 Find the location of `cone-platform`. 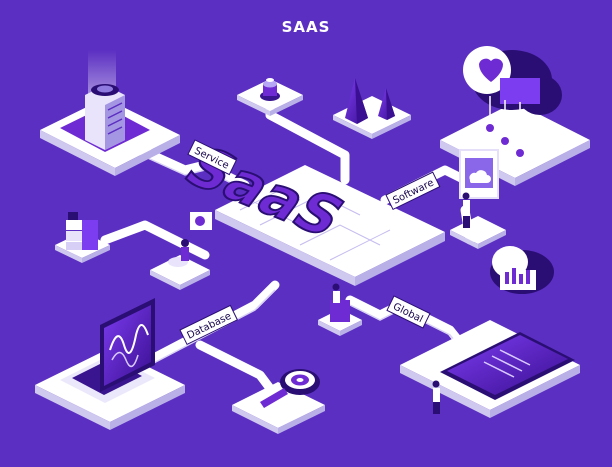

cone-platform is located at coordinates (372, 108).